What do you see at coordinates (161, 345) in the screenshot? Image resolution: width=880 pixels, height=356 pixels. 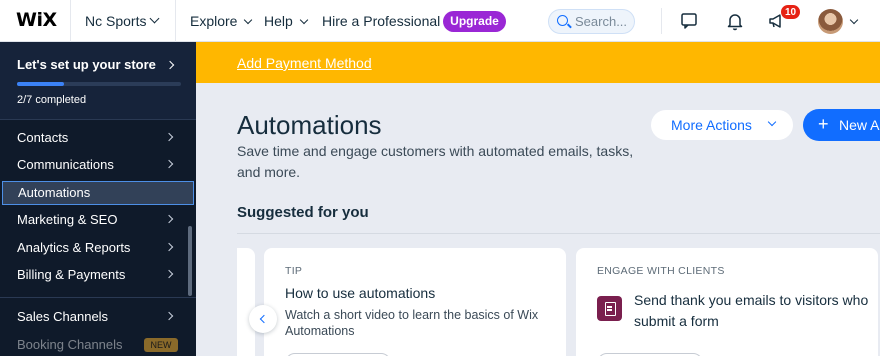 I see `new-tag: NEW` at bounding box center [161, 345].